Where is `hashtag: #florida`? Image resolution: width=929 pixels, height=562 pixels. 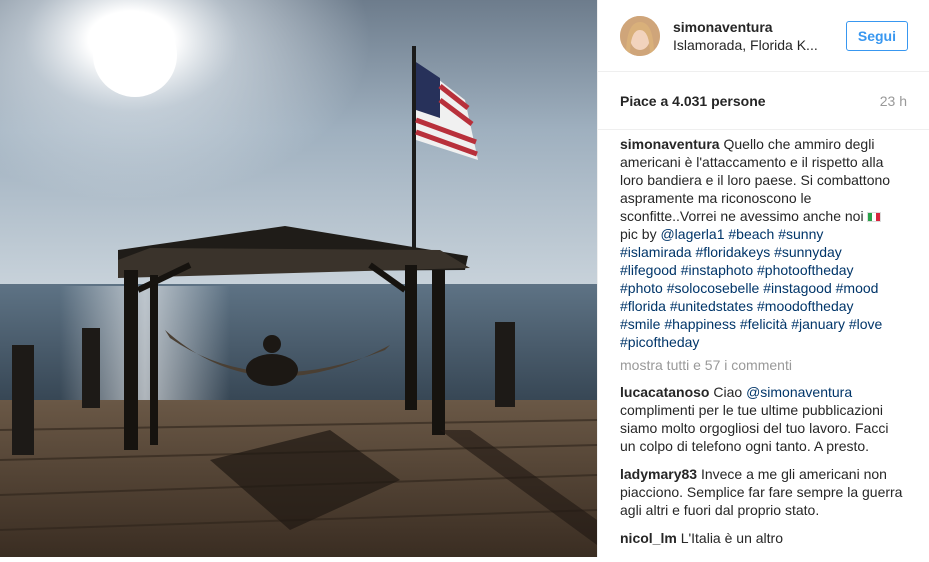 hashtag: #florida is located at coordinates (643, 306).